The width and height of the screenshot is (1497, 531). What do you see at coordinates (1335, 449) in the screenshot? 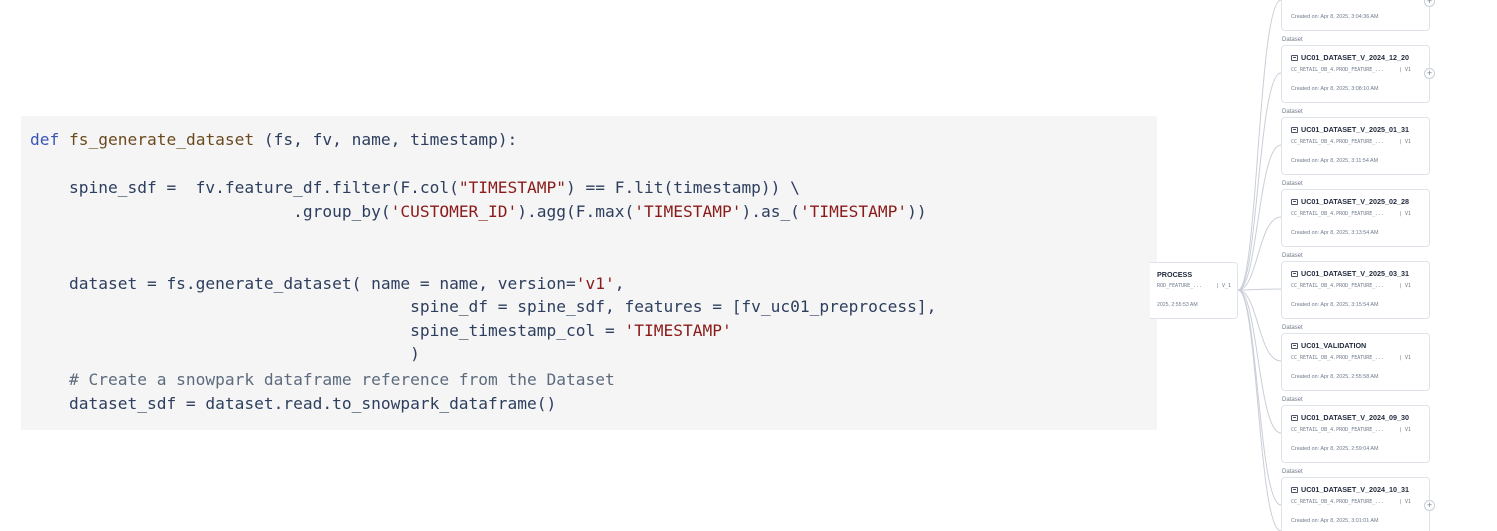
I see `dataset-created: Created on: Apr 8, 2025, 2:59:04 AM` at bounding box center [1335, 449].